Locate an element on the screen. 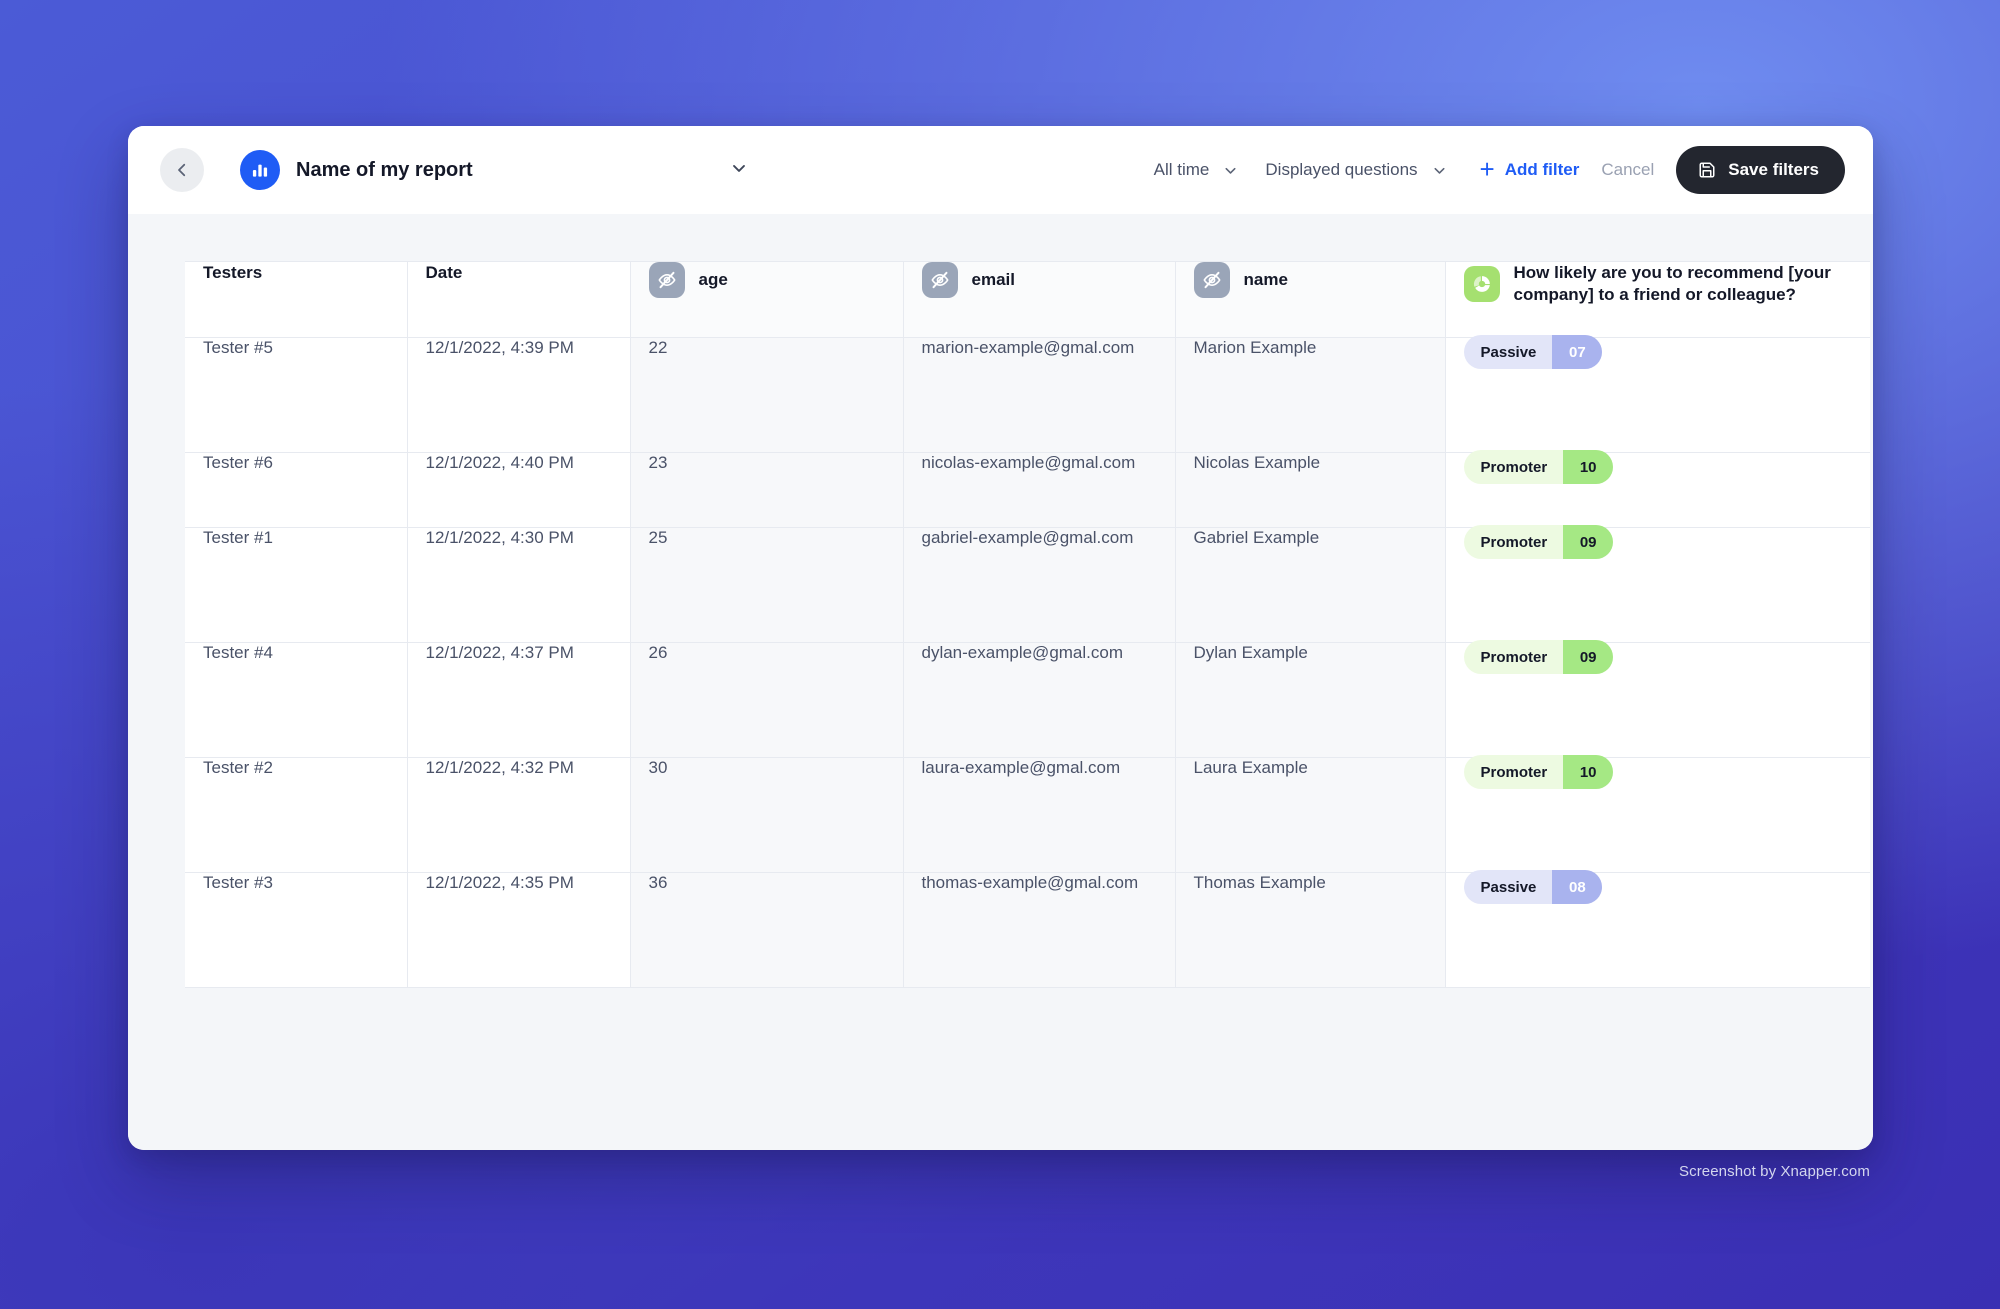 Image resolution: width=2000 pixels, height=1309 pixels. cell-date: 12/1/2022, 4:39 PM is located at coordinates (519, 395).